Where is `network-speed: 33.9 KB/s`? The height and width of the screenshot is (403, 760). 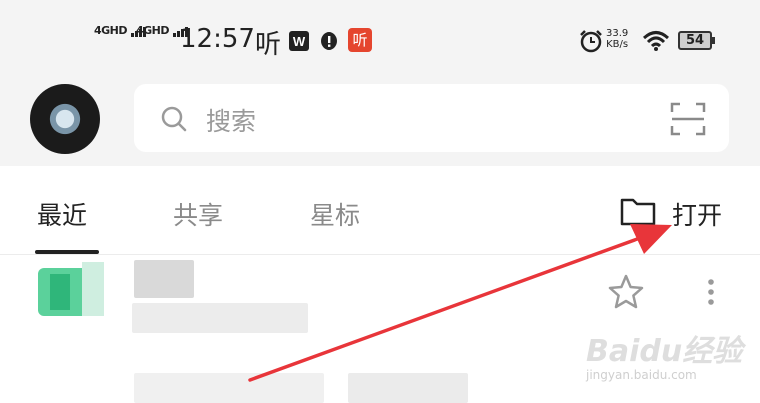
network-speed: 33.9 KB/s is located at coordinates (617, 39).